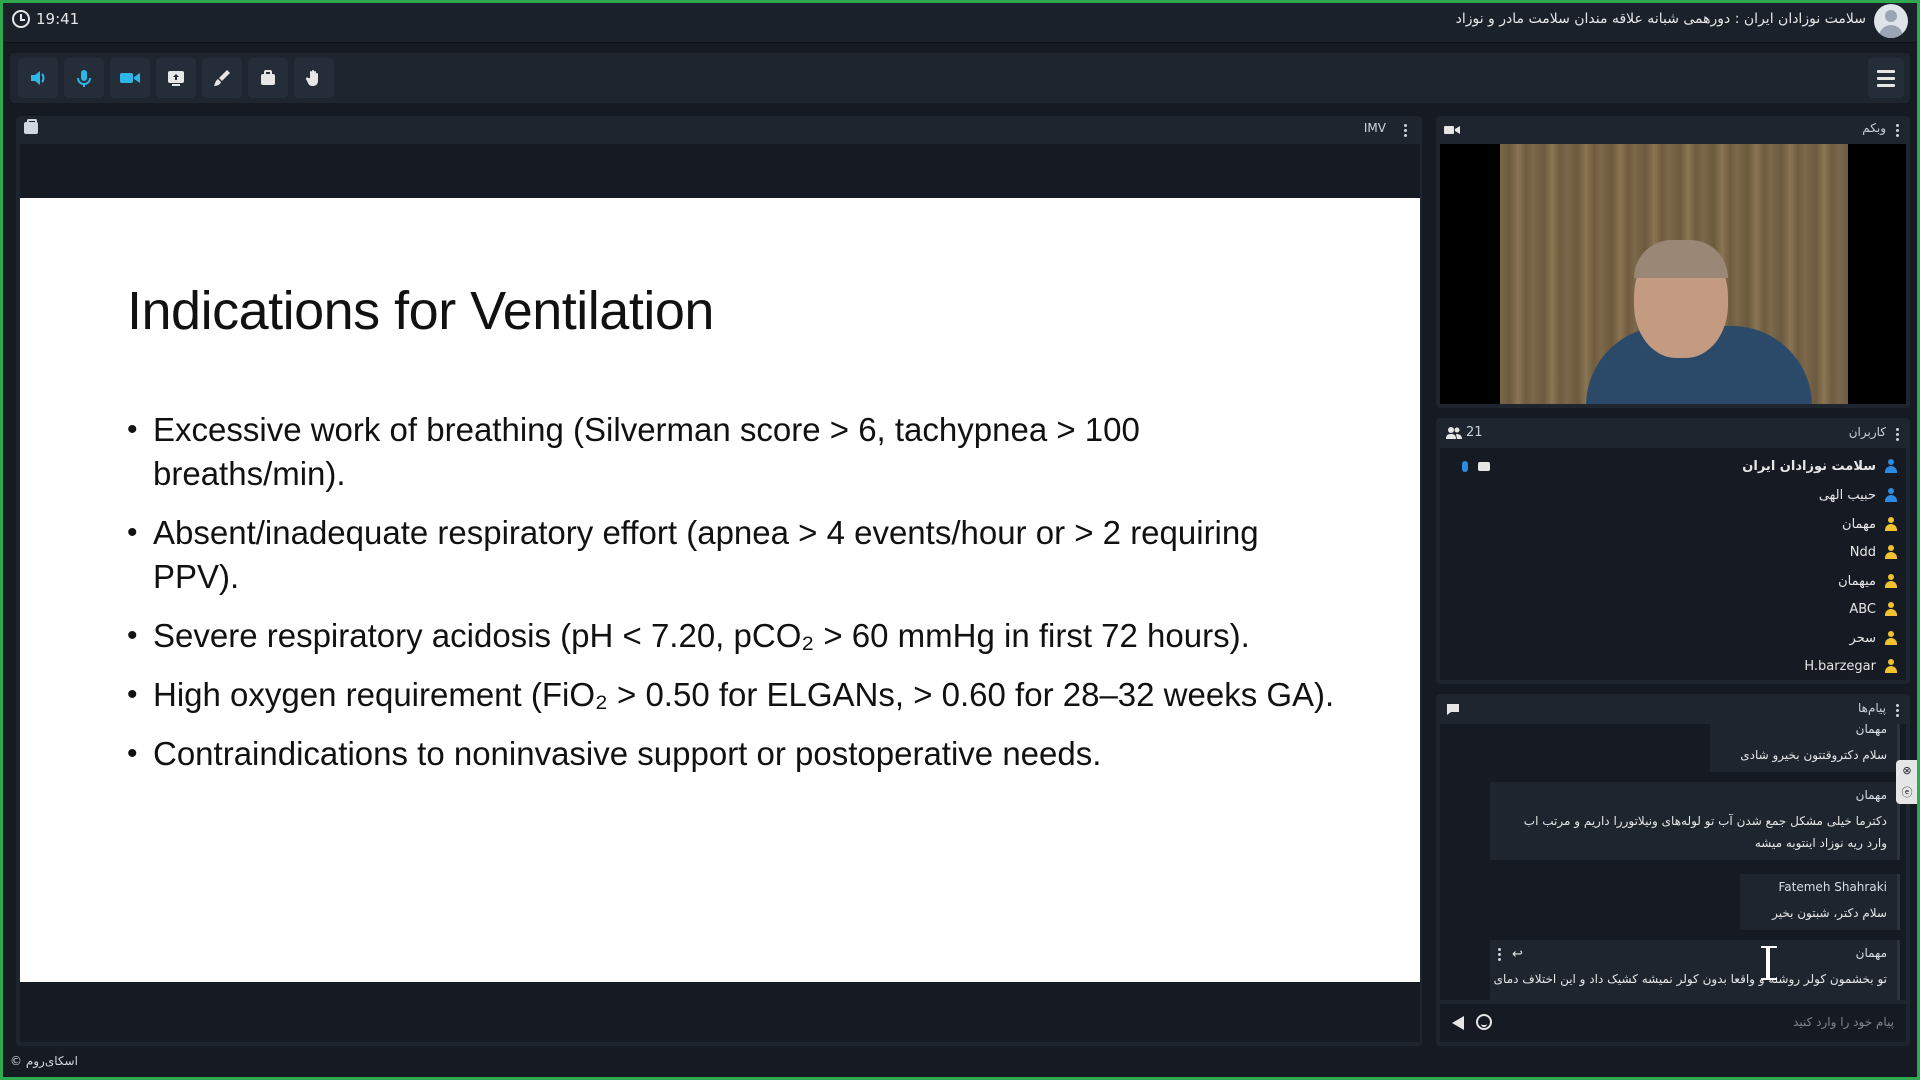  I want to click on toolbar, so click(960, 78).